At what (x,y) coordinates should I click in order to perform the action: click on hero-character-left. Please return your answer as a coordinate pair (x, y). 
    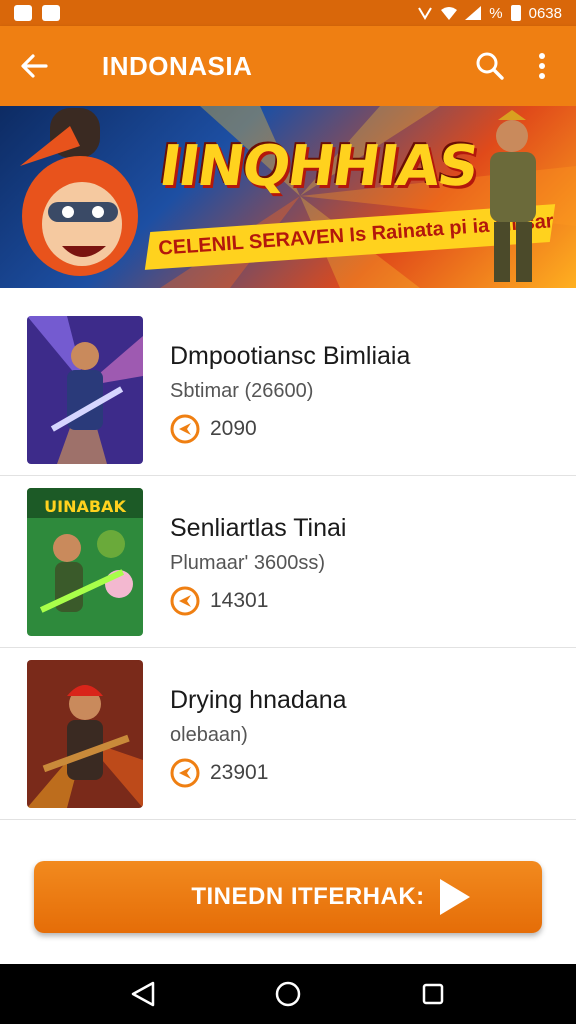
    Looking at the image, I should click on (79, 192).